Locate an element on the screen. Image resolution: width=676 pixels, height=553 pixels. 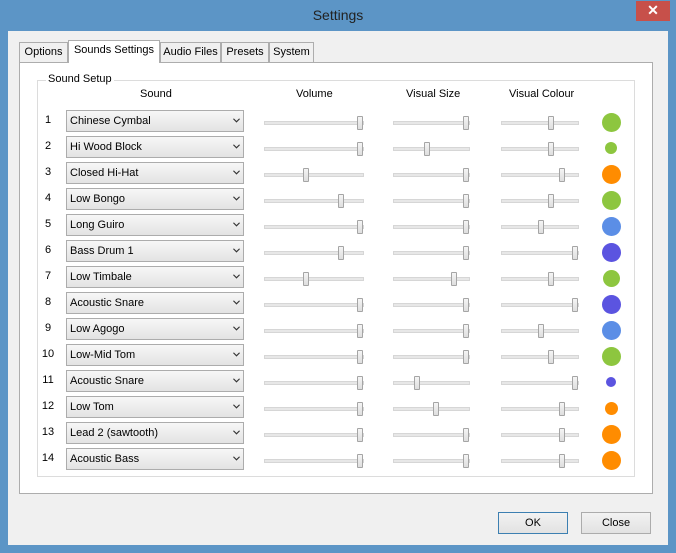
window-close-button: ✕ is located at coordinates (653, 11).